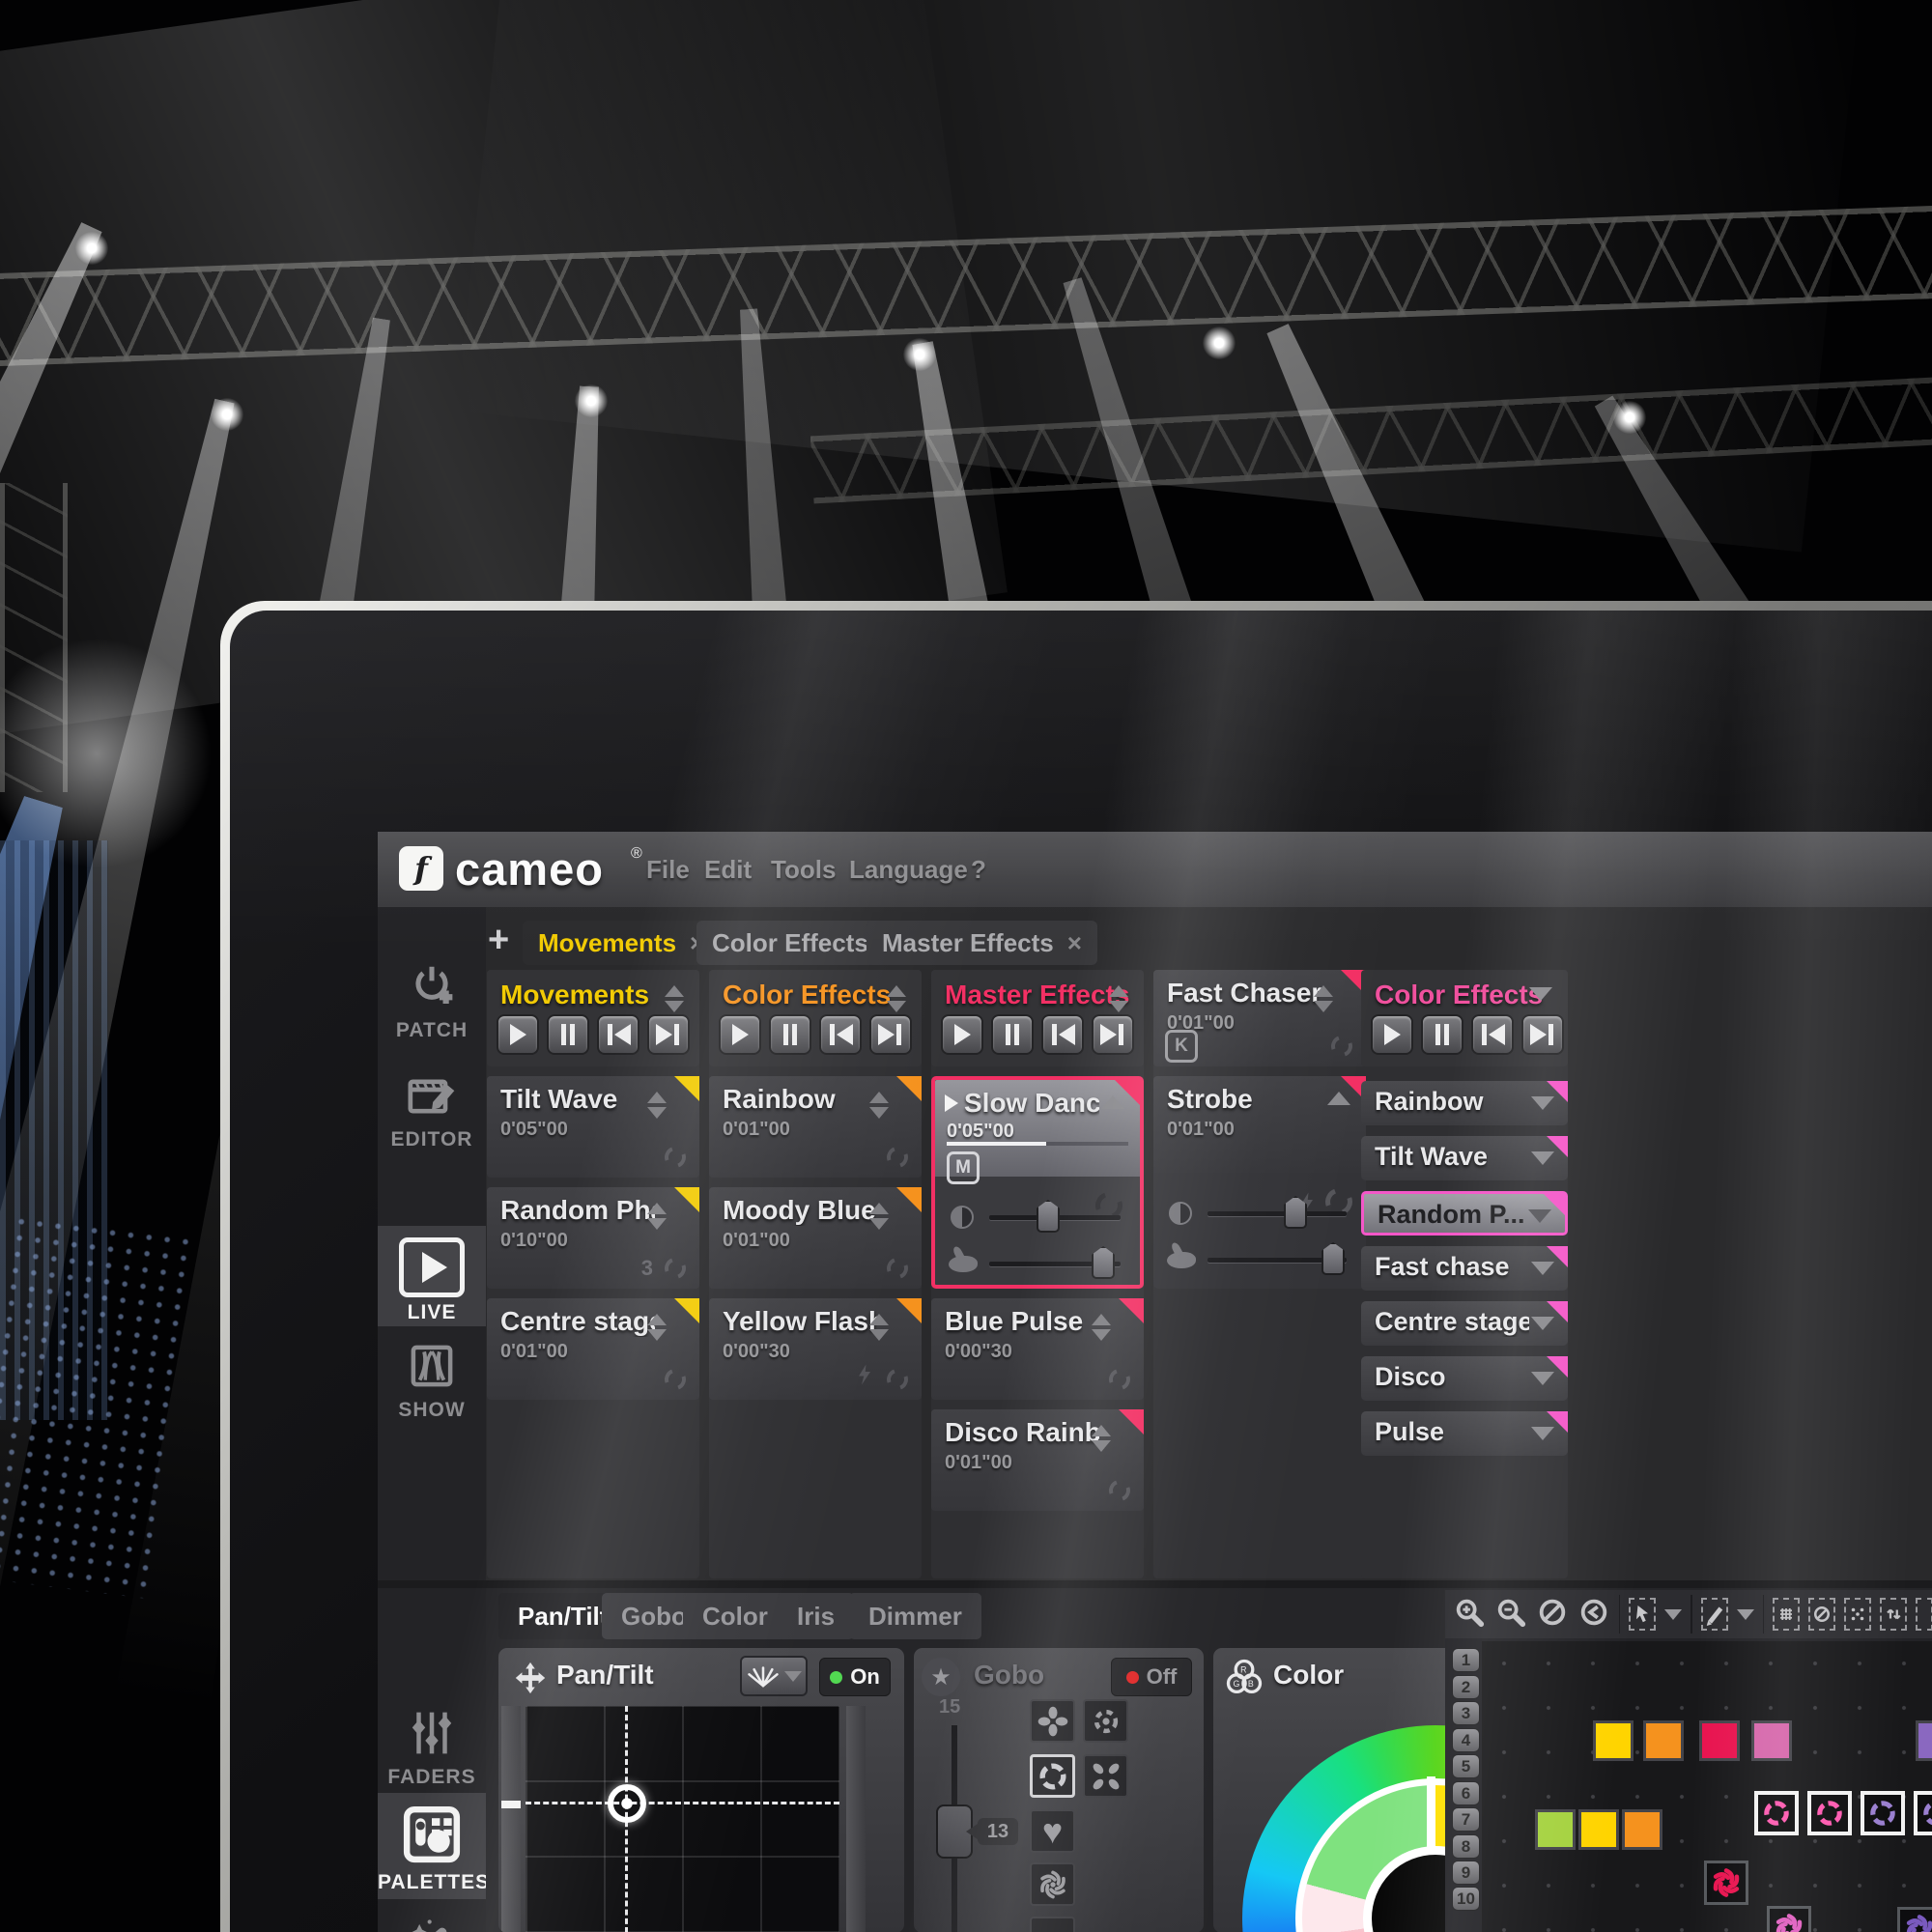 The height and width of the screenshot is (1932, 1932). I want to click on sidebar-item-patch: PATCH, so click(432, 1001).